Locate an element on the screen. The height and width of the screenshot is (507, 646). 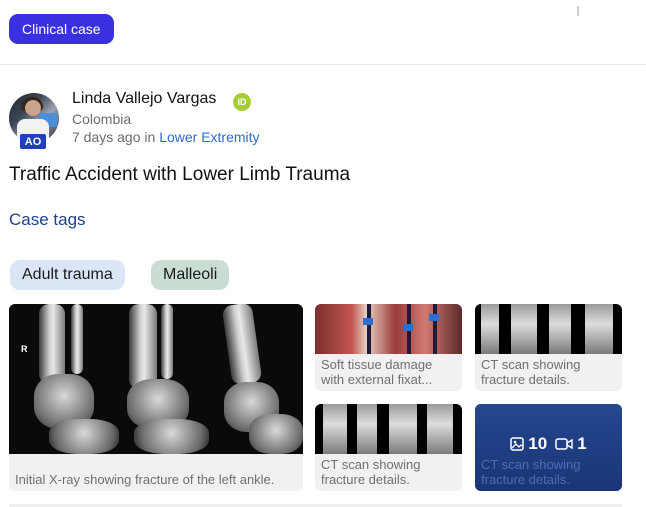
clinical-case-badge: Clinical case is located at coordinates (61, 29).